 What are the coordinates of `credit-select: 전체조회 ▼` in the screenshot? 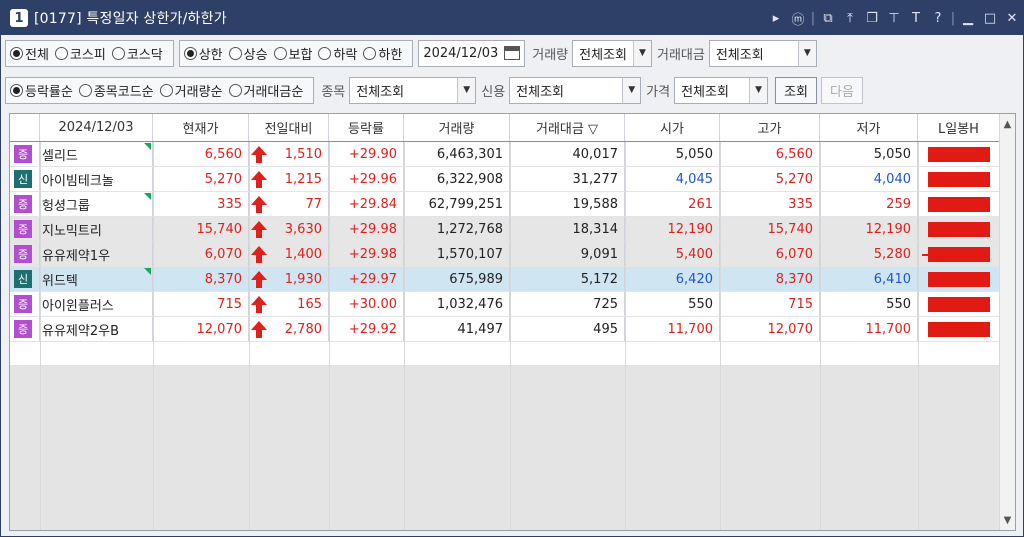 It's located at (575, 90).